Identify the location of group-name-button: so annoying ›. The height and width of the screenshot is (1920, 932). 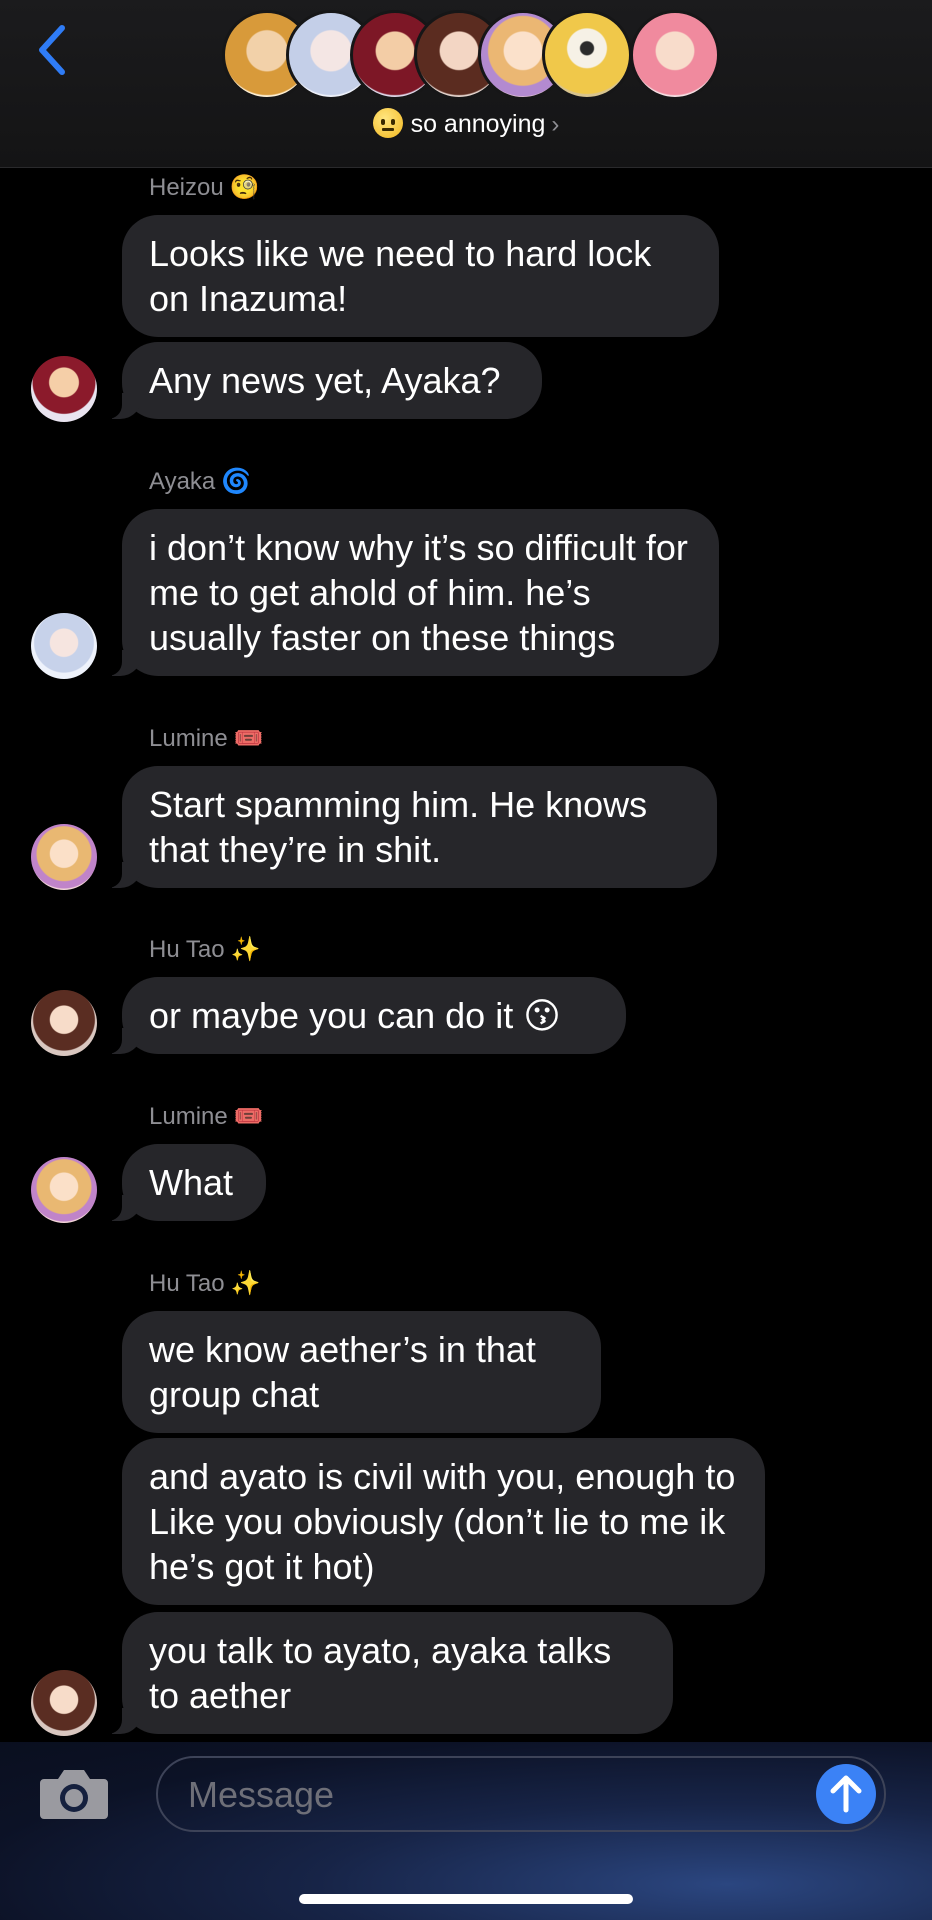
(466, 123).